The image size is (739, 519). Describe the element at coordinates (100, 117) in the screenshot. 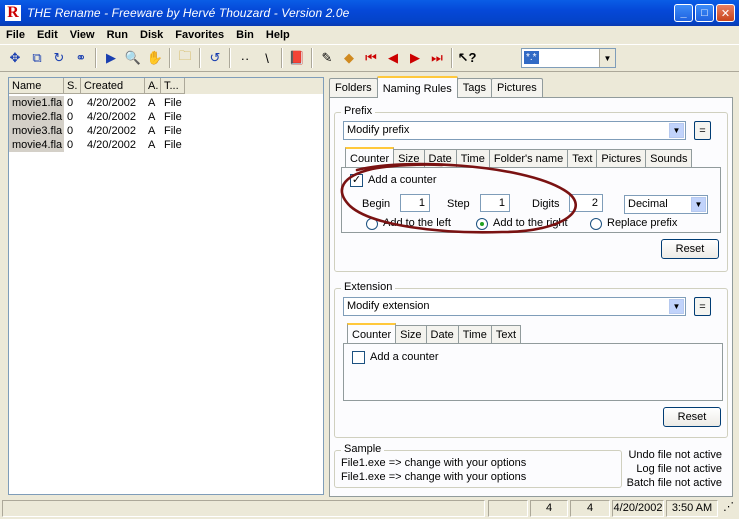

I see `table-row: movie2.fla 0 4/20/2002 A File` at that location.